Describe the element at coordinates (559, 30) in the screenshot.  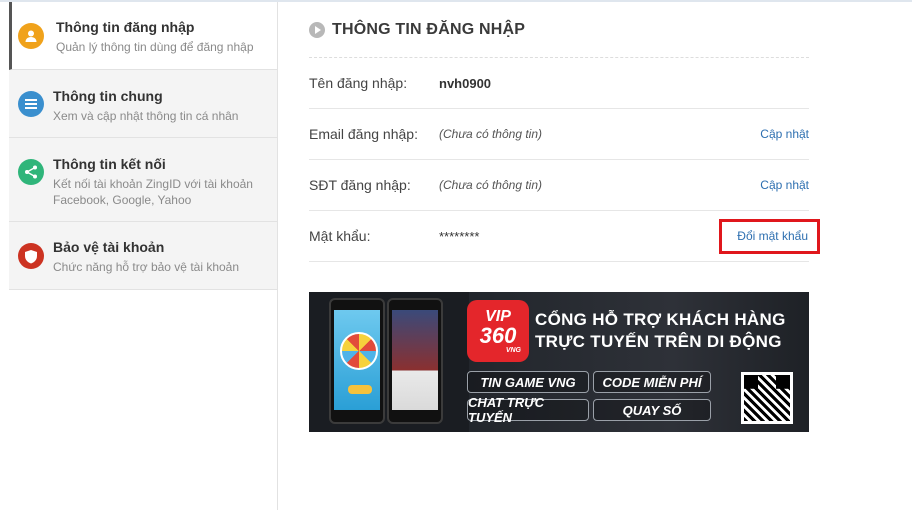
I see `section-header: THÔNG TIN ĐĂNG NHẬP` at that location.